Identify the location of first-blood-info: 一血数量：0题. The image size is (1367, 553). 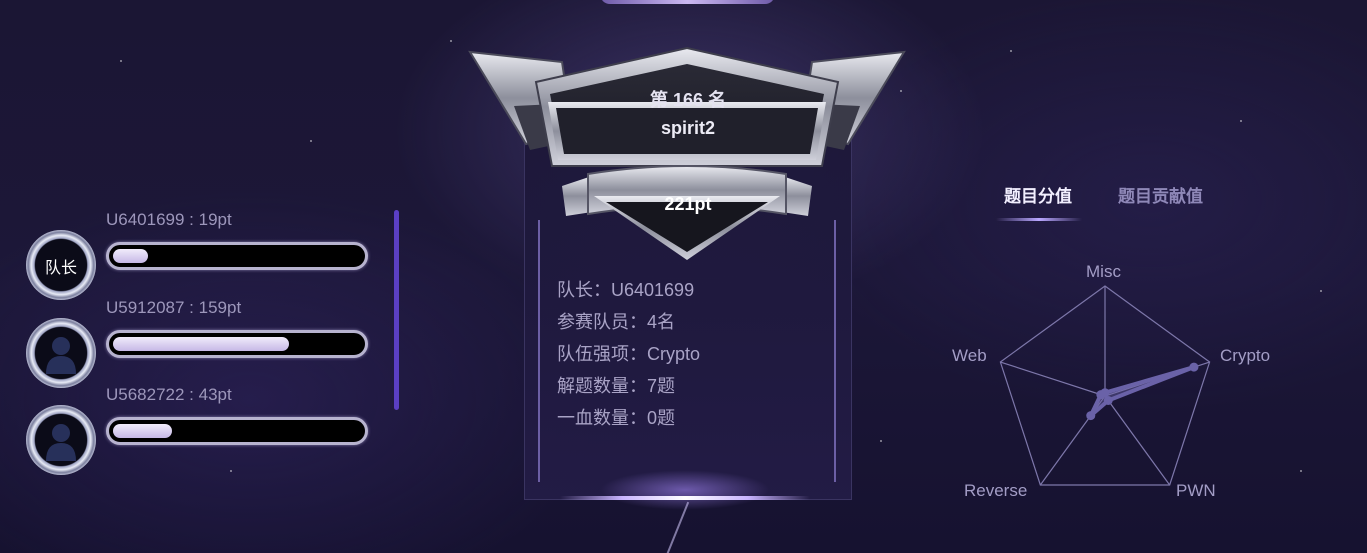
(616, 418).